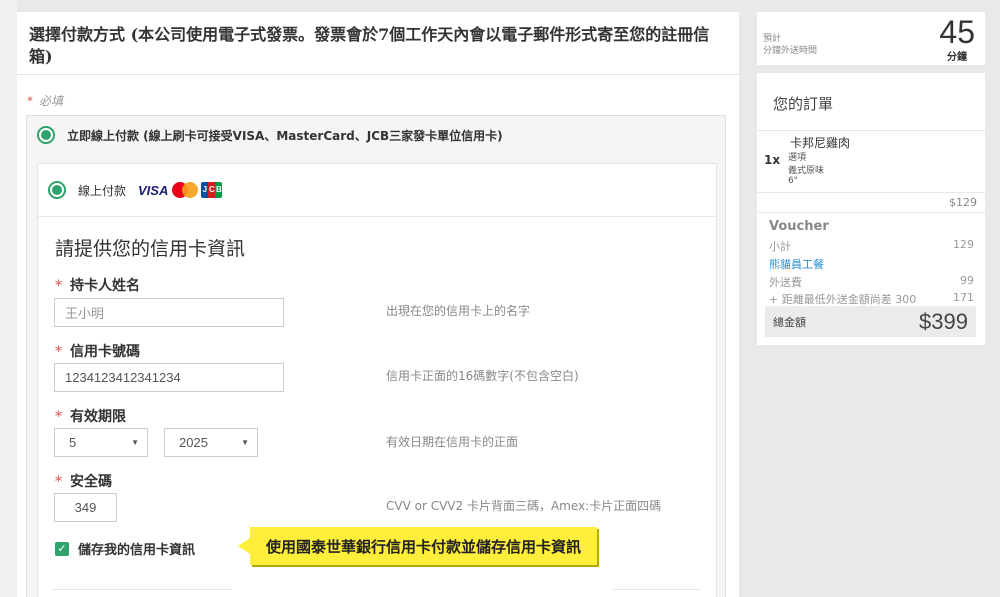 Image resolution: width=1000 pixels, height=597 pixels. I want to click on save-card-row: ✓ 儲存我的信用卡資訊, so click(125, 548).